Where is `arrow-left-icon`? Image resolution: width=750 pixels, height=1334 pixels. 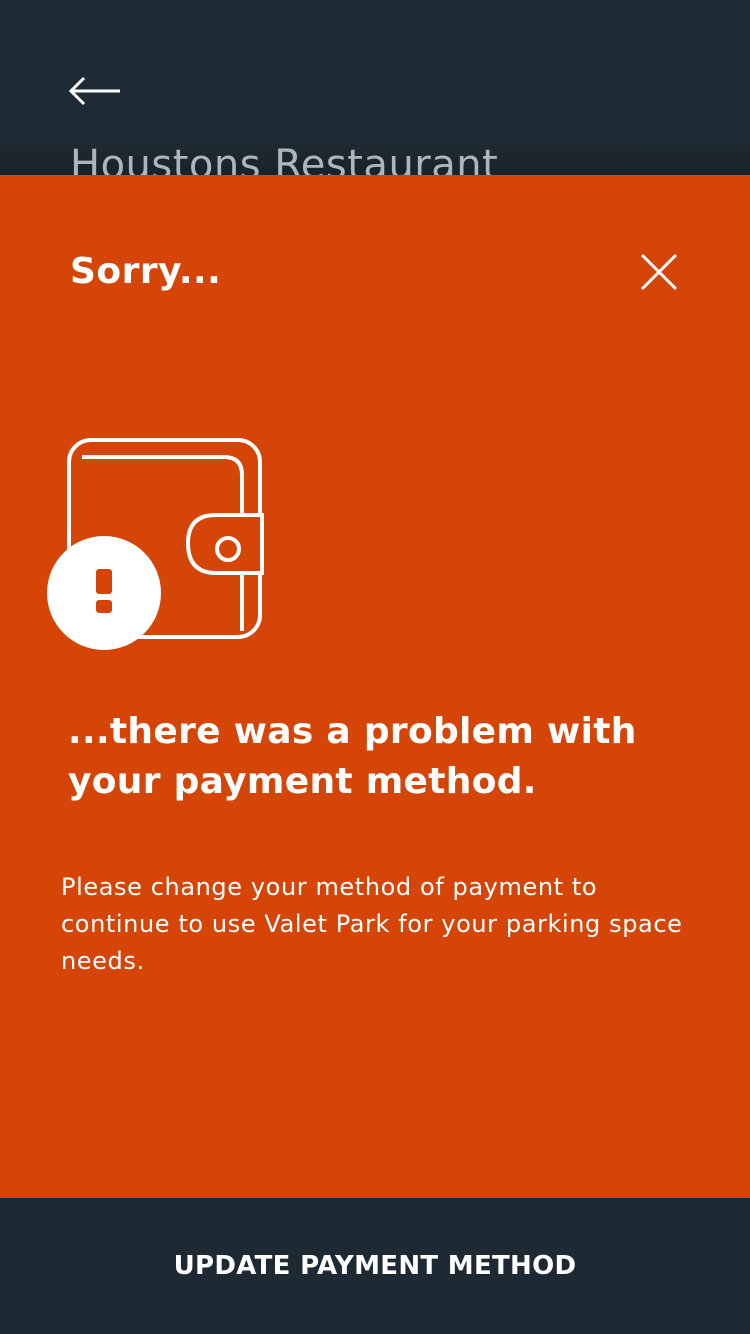
arrow-left-icon is located at coordinates (94, 91).